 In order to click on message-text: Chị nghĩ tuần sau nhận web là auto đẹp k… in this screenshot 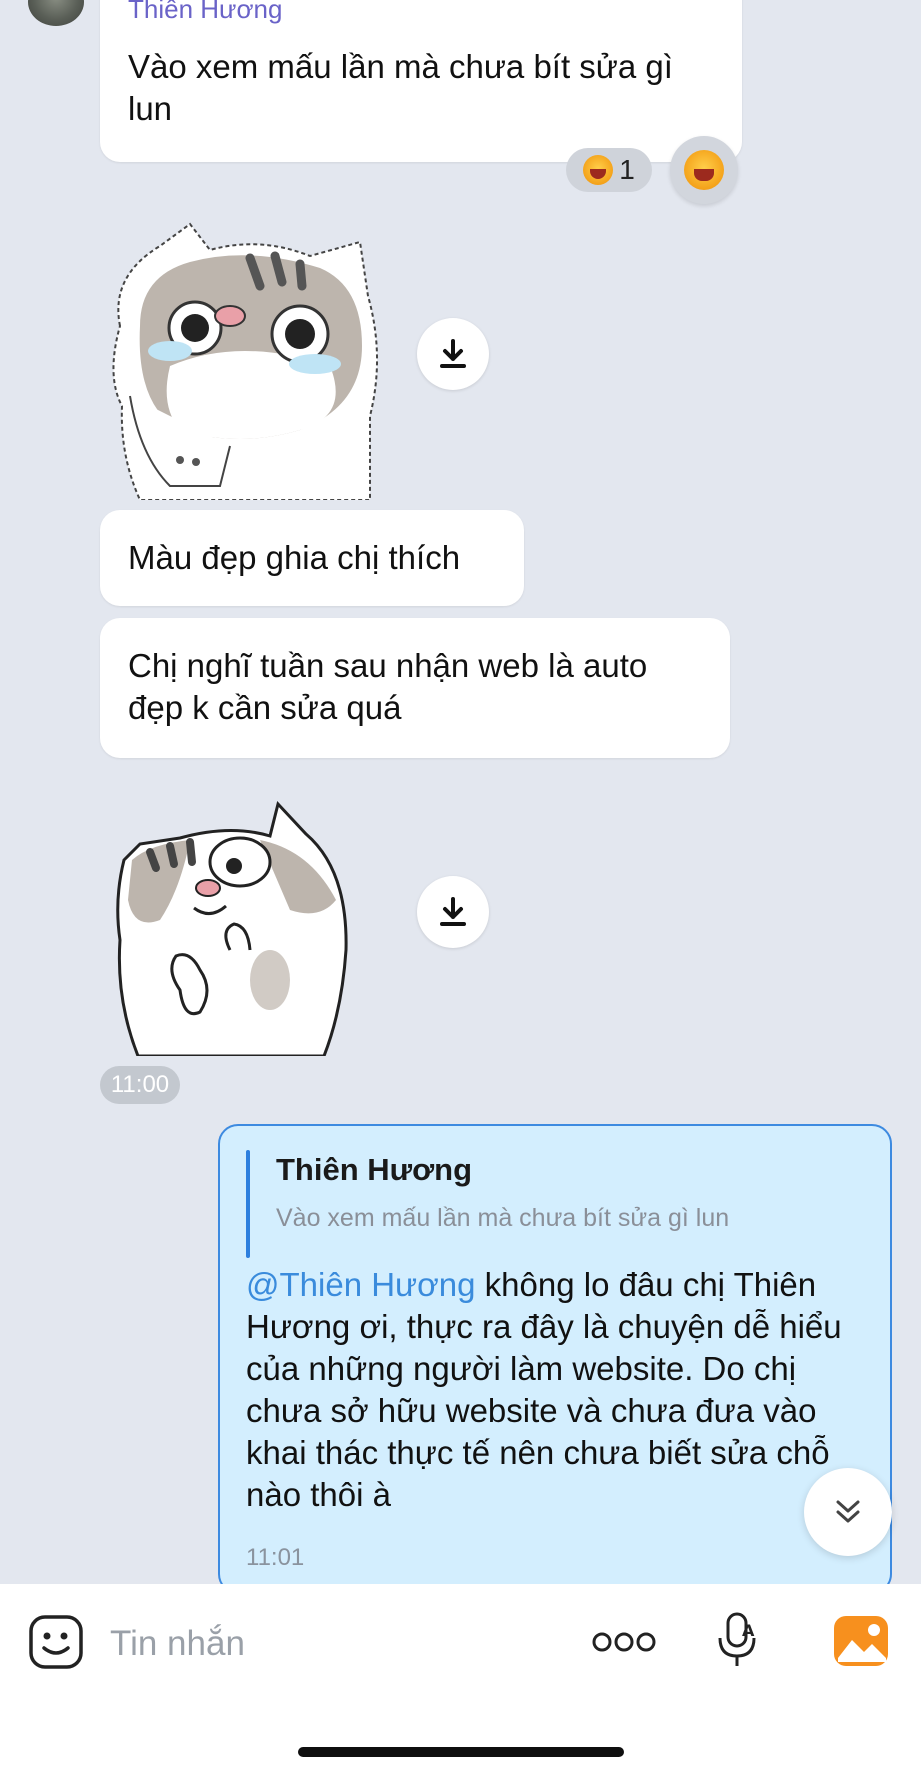, I will do `click(388, 686)`.